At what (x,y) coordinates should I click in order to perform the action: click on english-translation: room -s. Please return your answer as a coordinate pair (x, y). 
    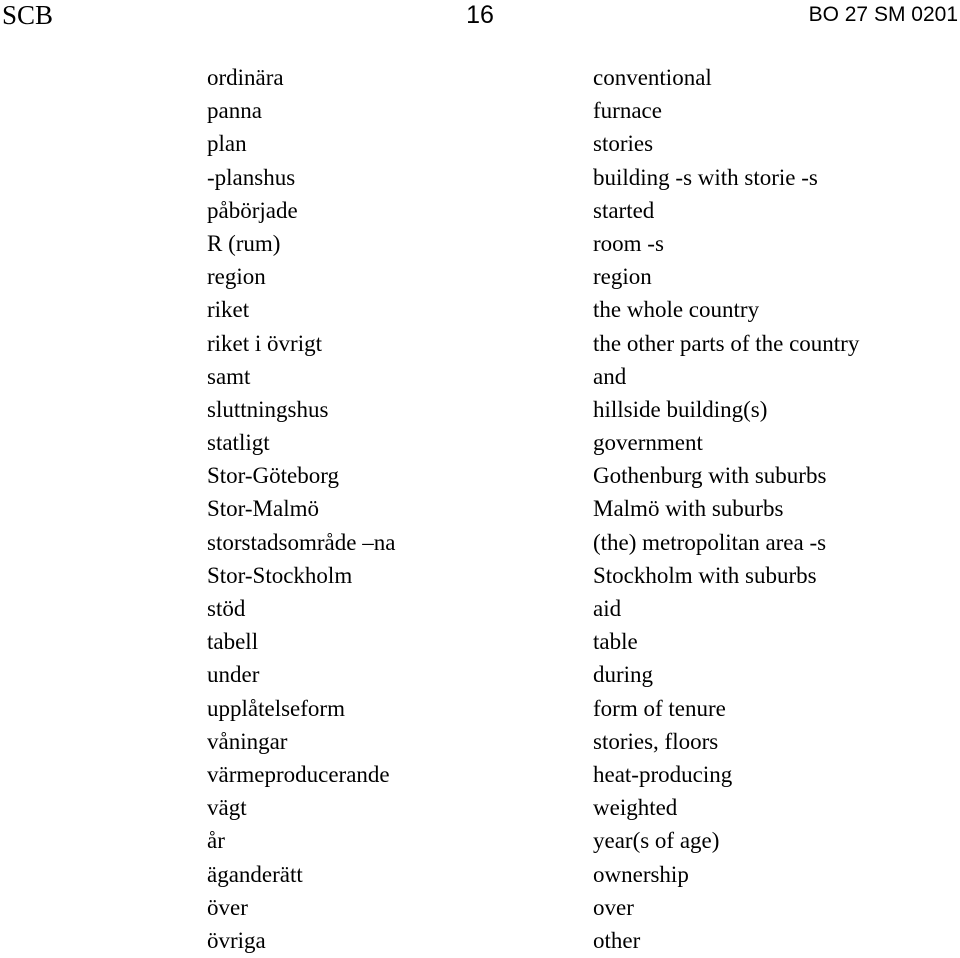
    Looking at the image, I should click on (628, 243).